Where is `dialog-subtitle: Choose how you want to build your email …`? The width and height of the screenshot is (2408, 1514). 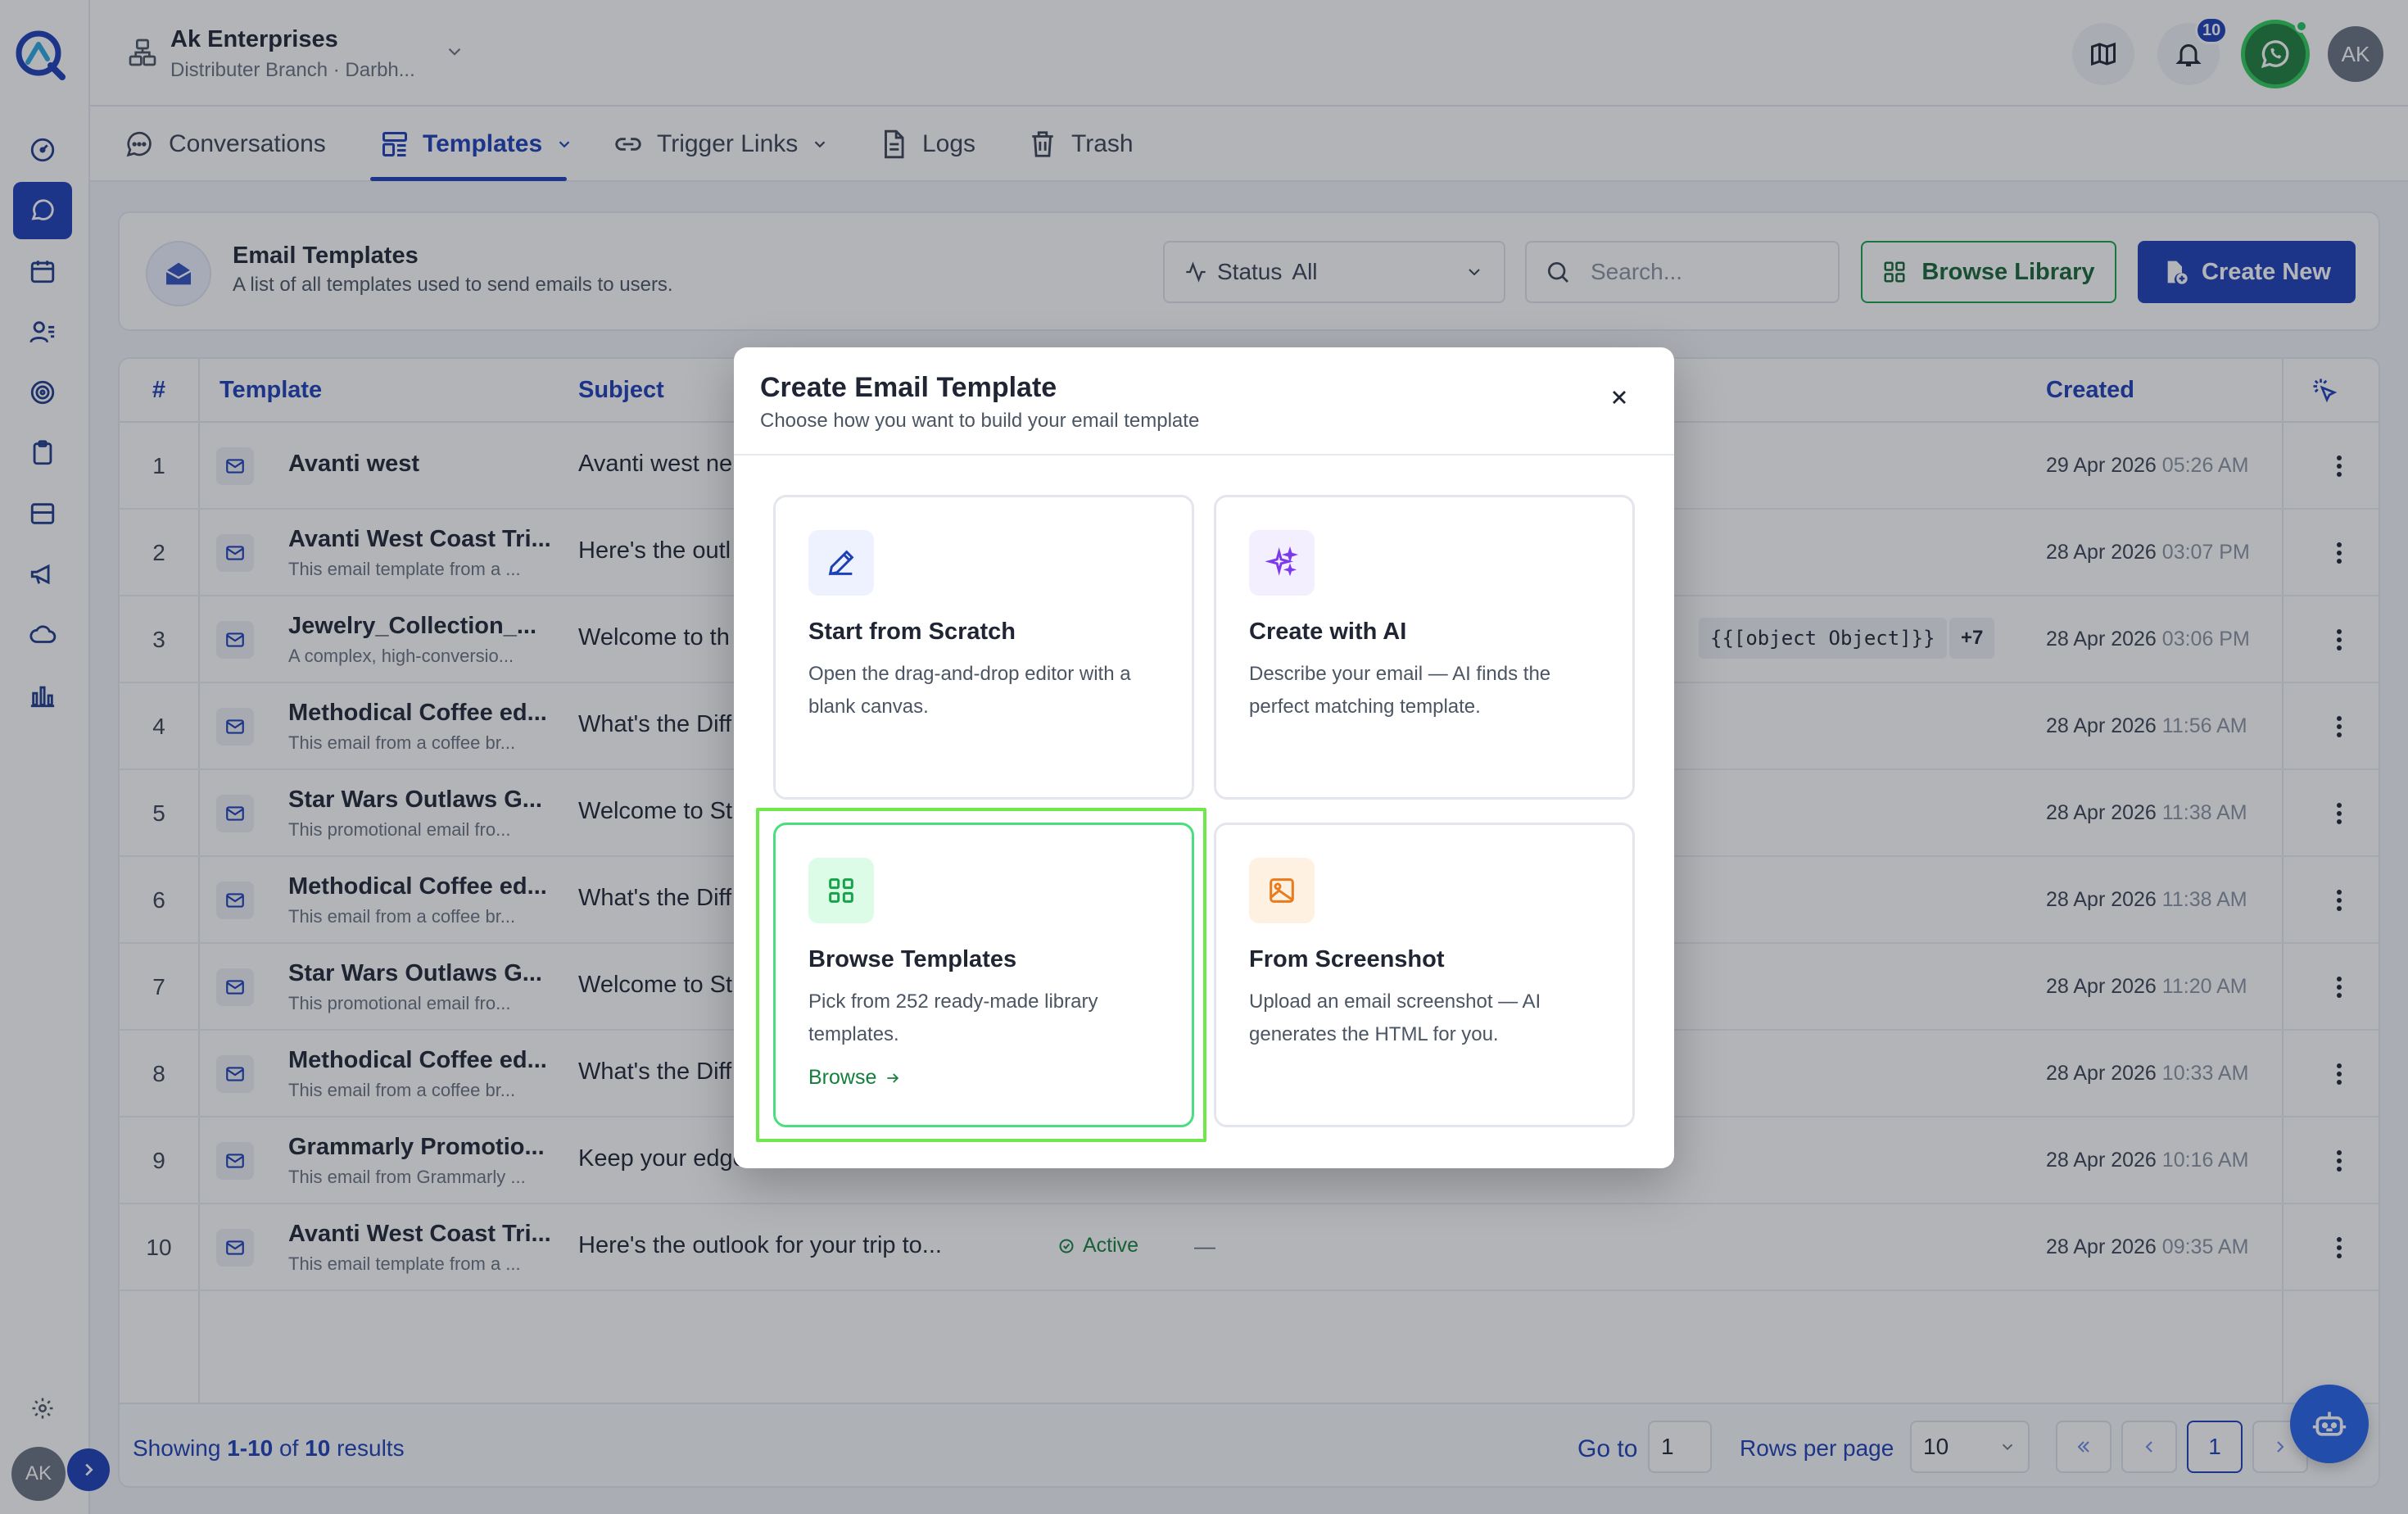 dialog-subtitle: Choose how you want to build your email … is located at coordinates (980, 421).